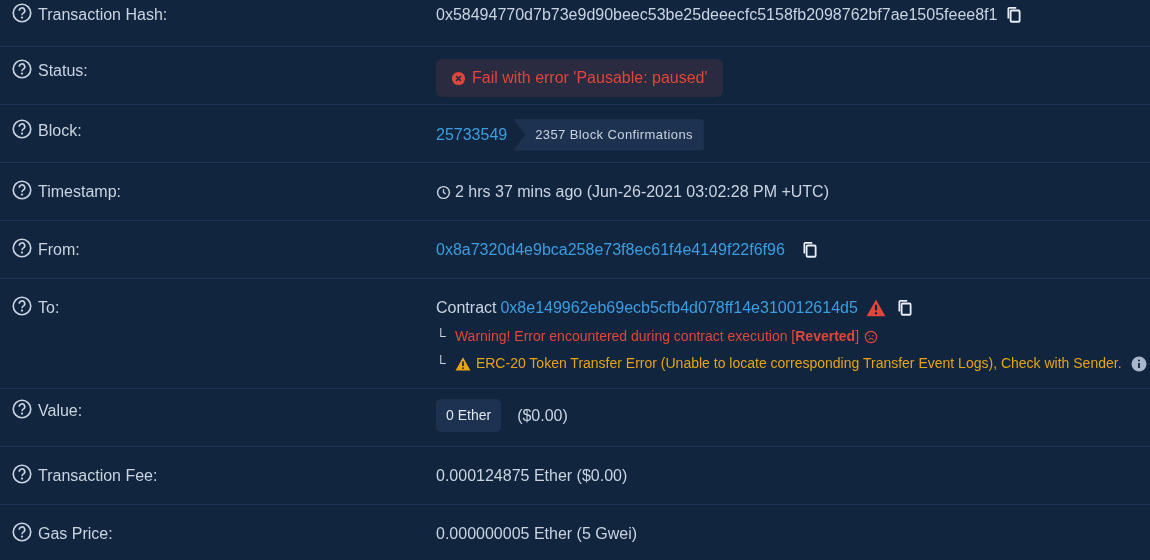 Image resolution: width=1150 pixels, height=560 pixels. Describe the element at coordinates (717, 15) in the screenshot. I see `transaction-hash: 0x58494770d7b73e9d90beec53be25deeecfc5158fb2098762bf7ae1505feee8f1` at that location.